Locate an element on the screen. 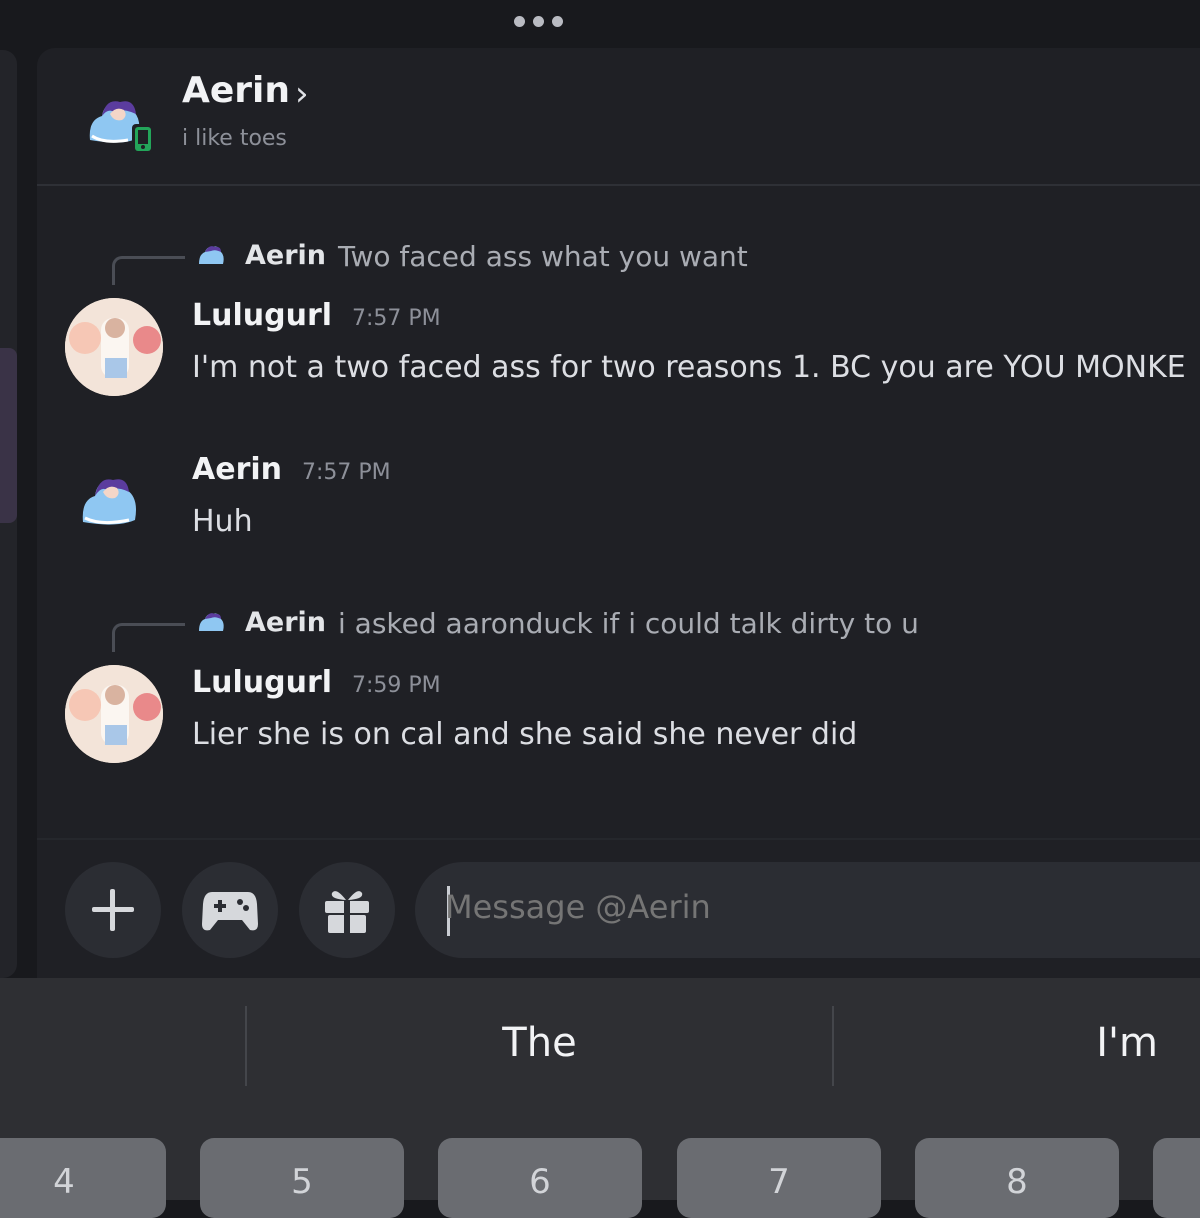  reply-reference: Aerin Two faced ass what you want is located at coordinates (618, 260).